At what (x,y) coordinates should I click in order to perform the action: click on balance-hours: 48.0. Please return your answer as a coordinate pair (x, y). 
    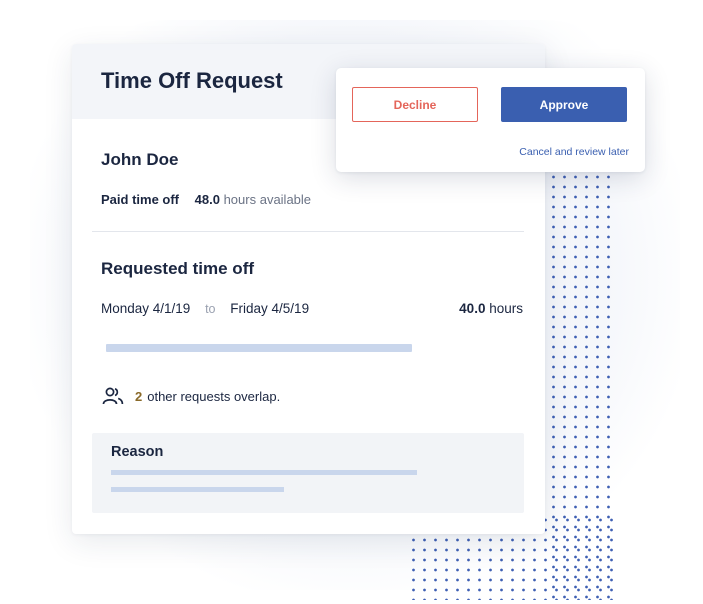
    Looking at the image, I should click on (207, 199).